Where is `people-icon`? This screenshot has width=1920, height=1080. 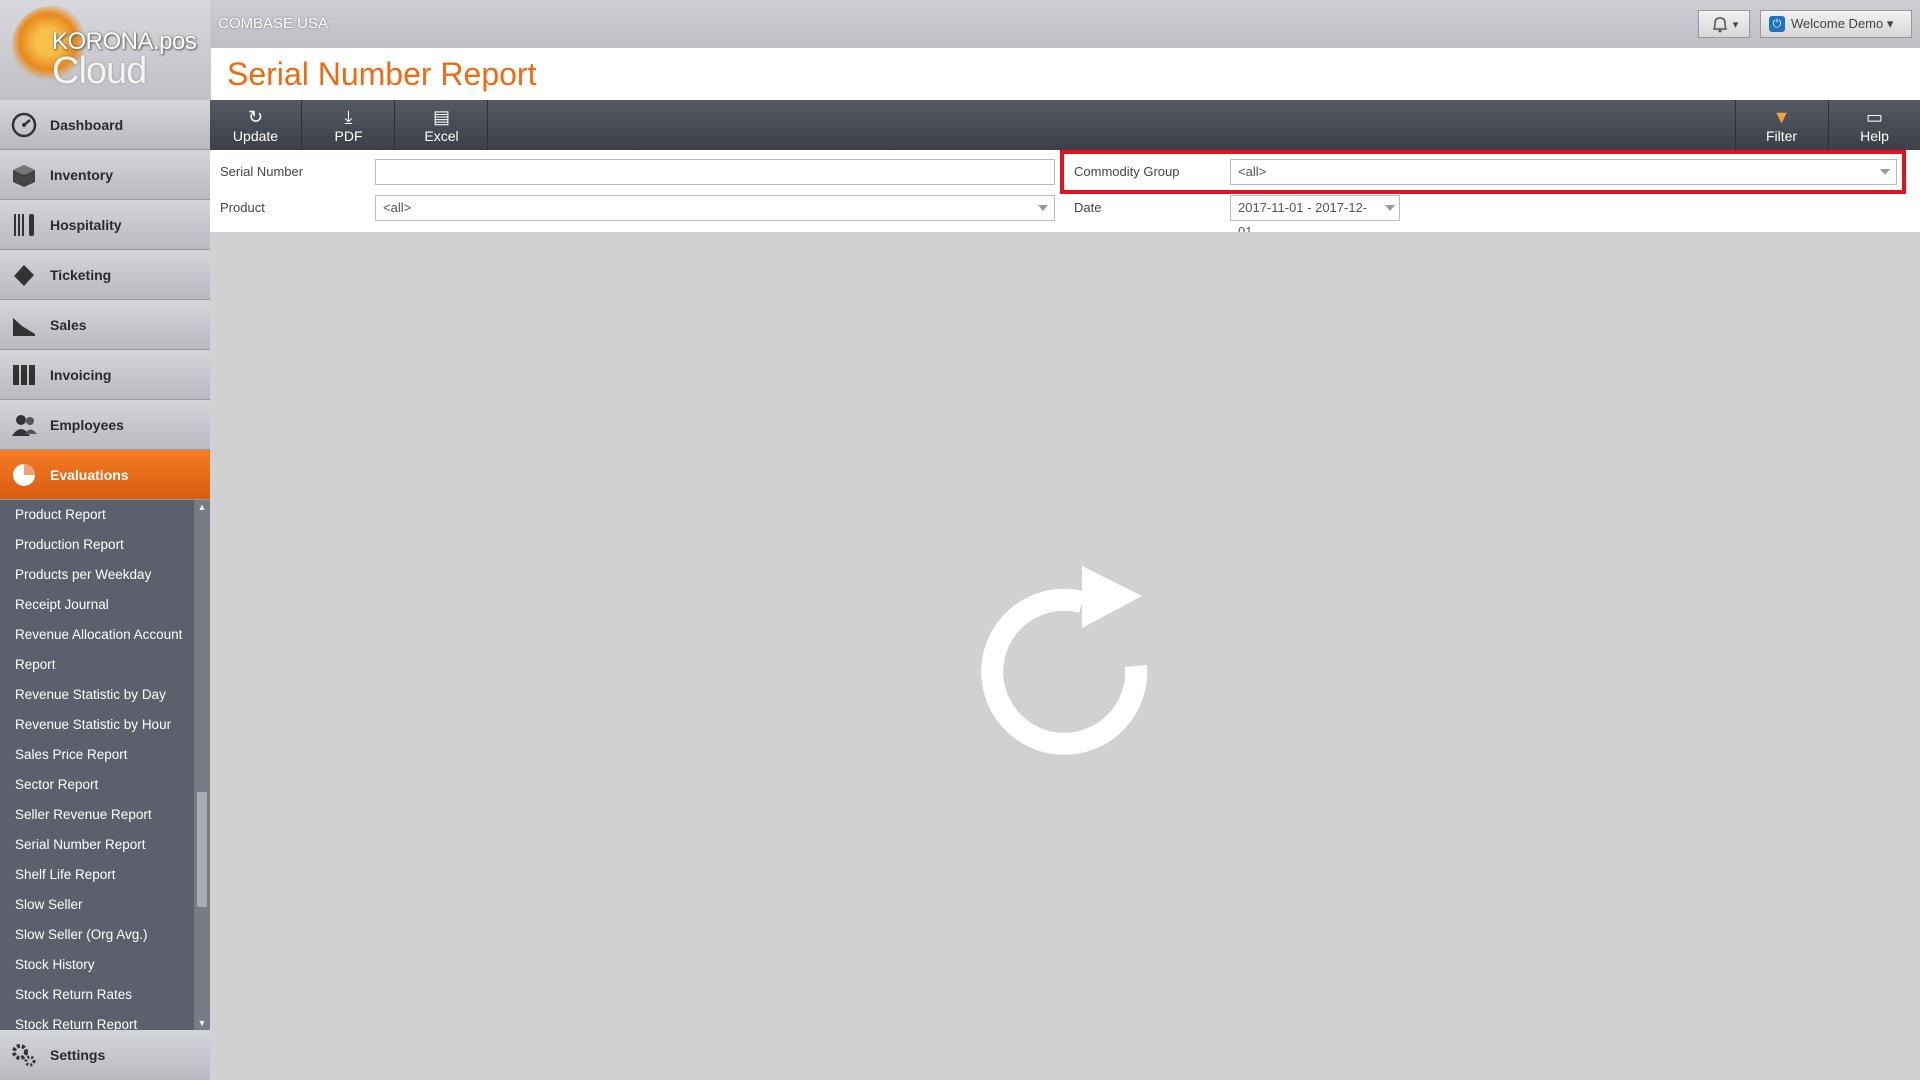 people-icon is located at coordinates (24, 425).